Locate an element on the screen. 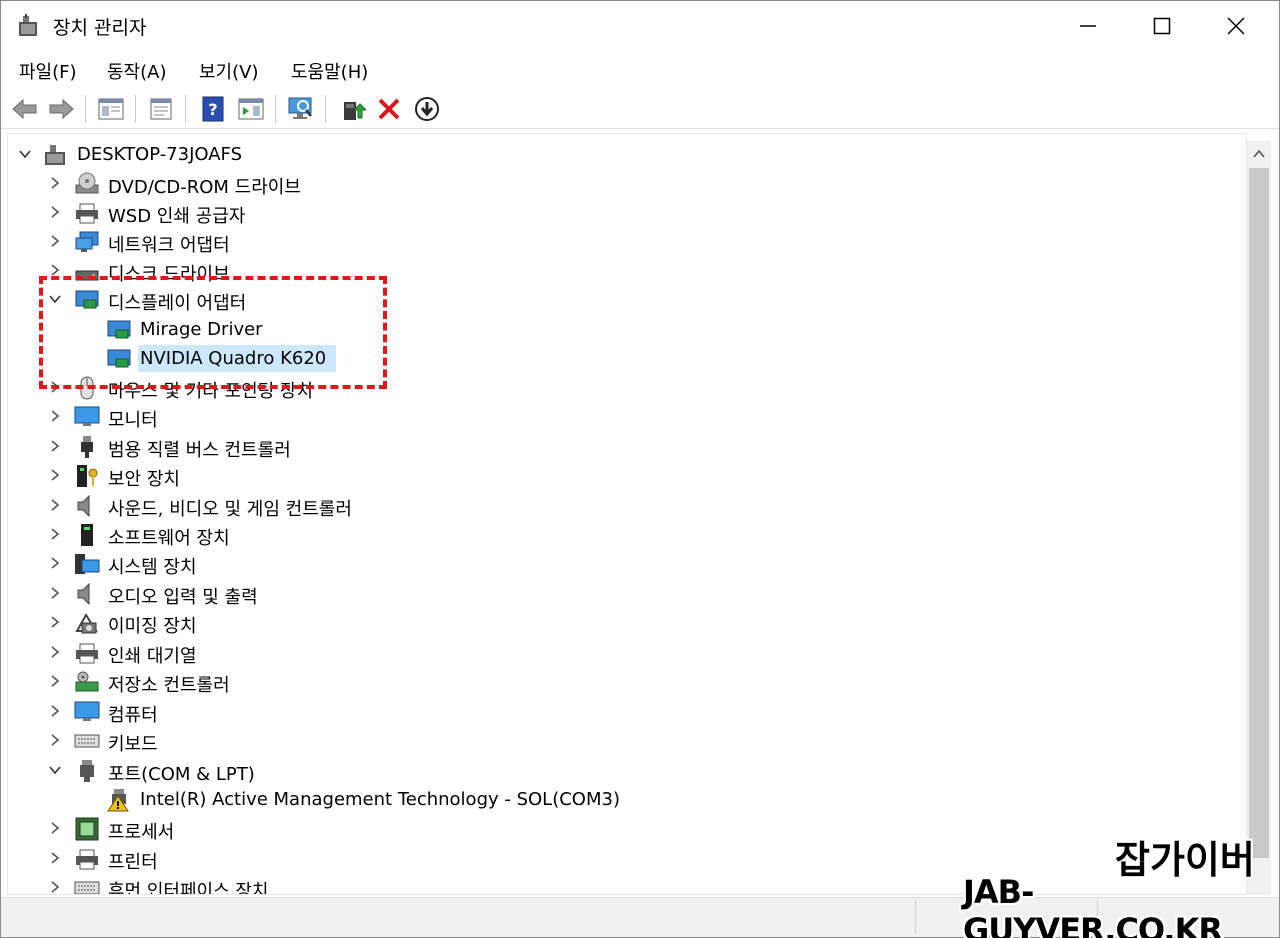 This screenshot has width=1280, height=938. computer-root-icon is located at coordinates (55, 155).